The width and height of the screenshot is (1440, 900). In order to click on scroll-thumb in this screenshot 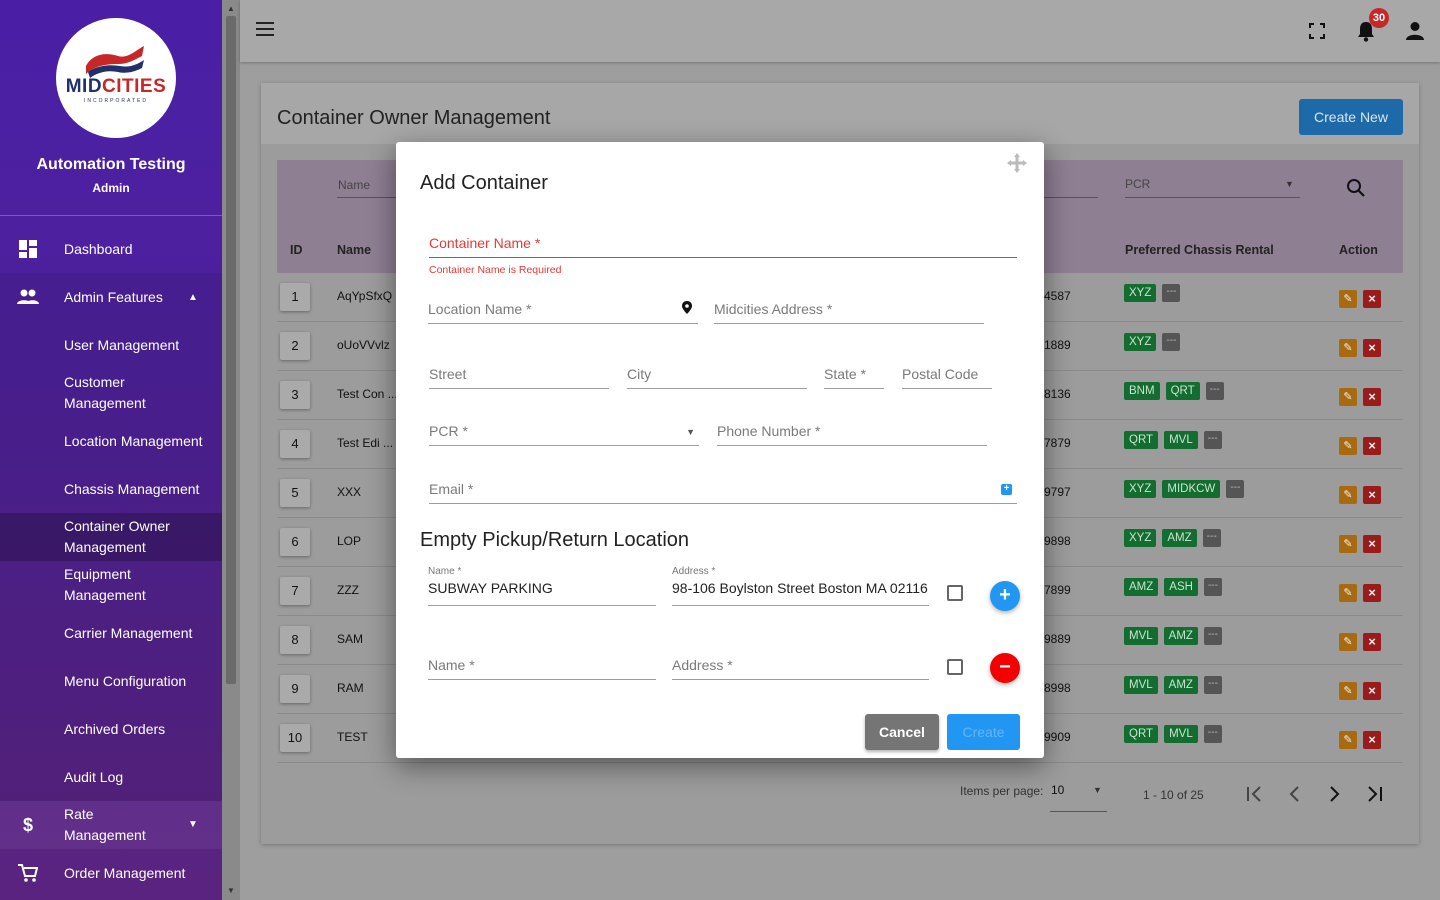, I will do `click(231, 350)`.